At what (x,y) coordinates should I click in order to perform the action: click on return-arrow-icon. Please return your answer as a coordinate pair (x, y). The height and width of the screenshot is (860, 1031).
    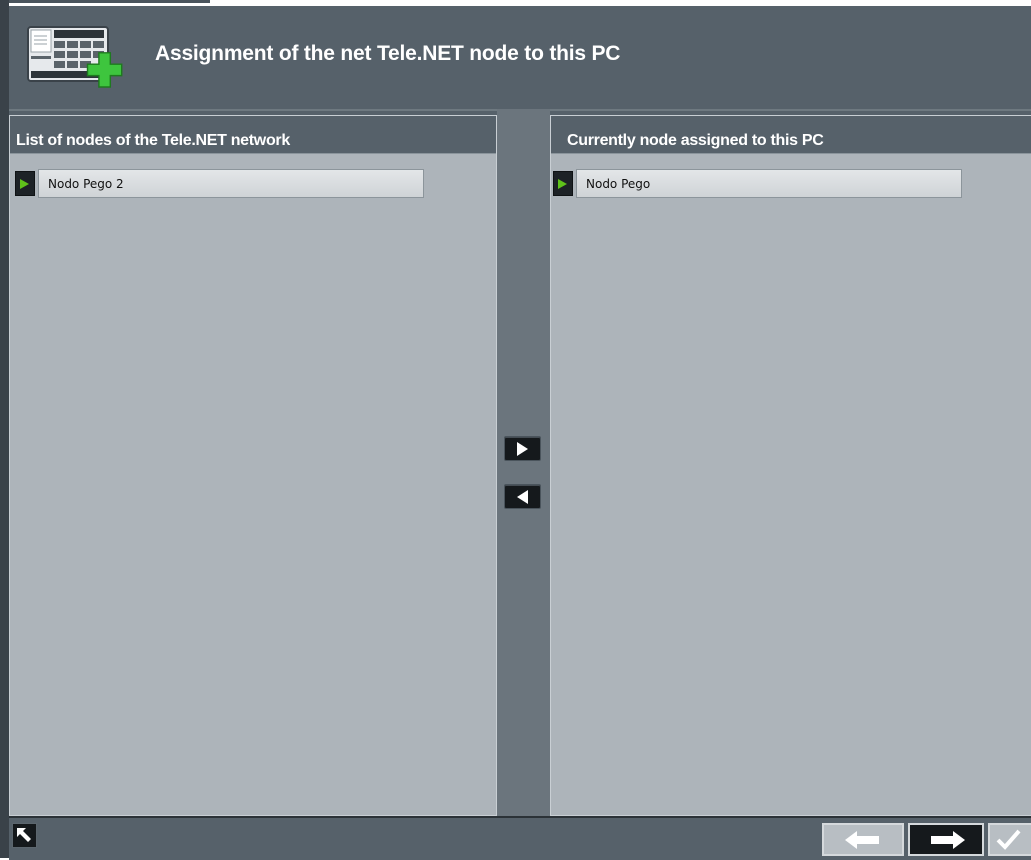
    Looking at the image, I should click on (24, 835).